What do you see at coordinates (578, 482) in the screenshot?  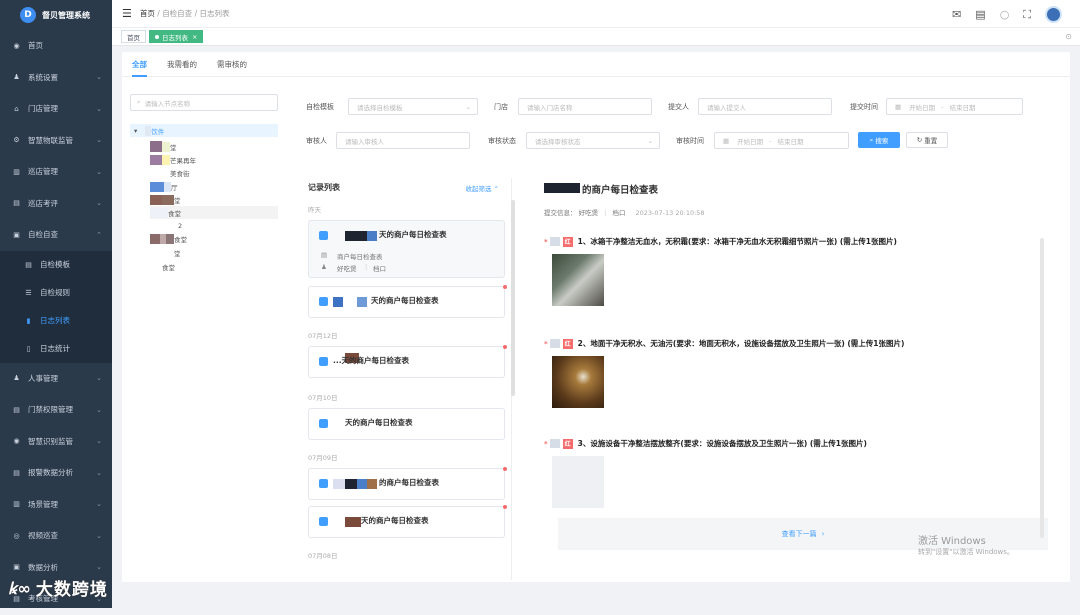 I see `equipment-photo` at bounding box center [578, 482].